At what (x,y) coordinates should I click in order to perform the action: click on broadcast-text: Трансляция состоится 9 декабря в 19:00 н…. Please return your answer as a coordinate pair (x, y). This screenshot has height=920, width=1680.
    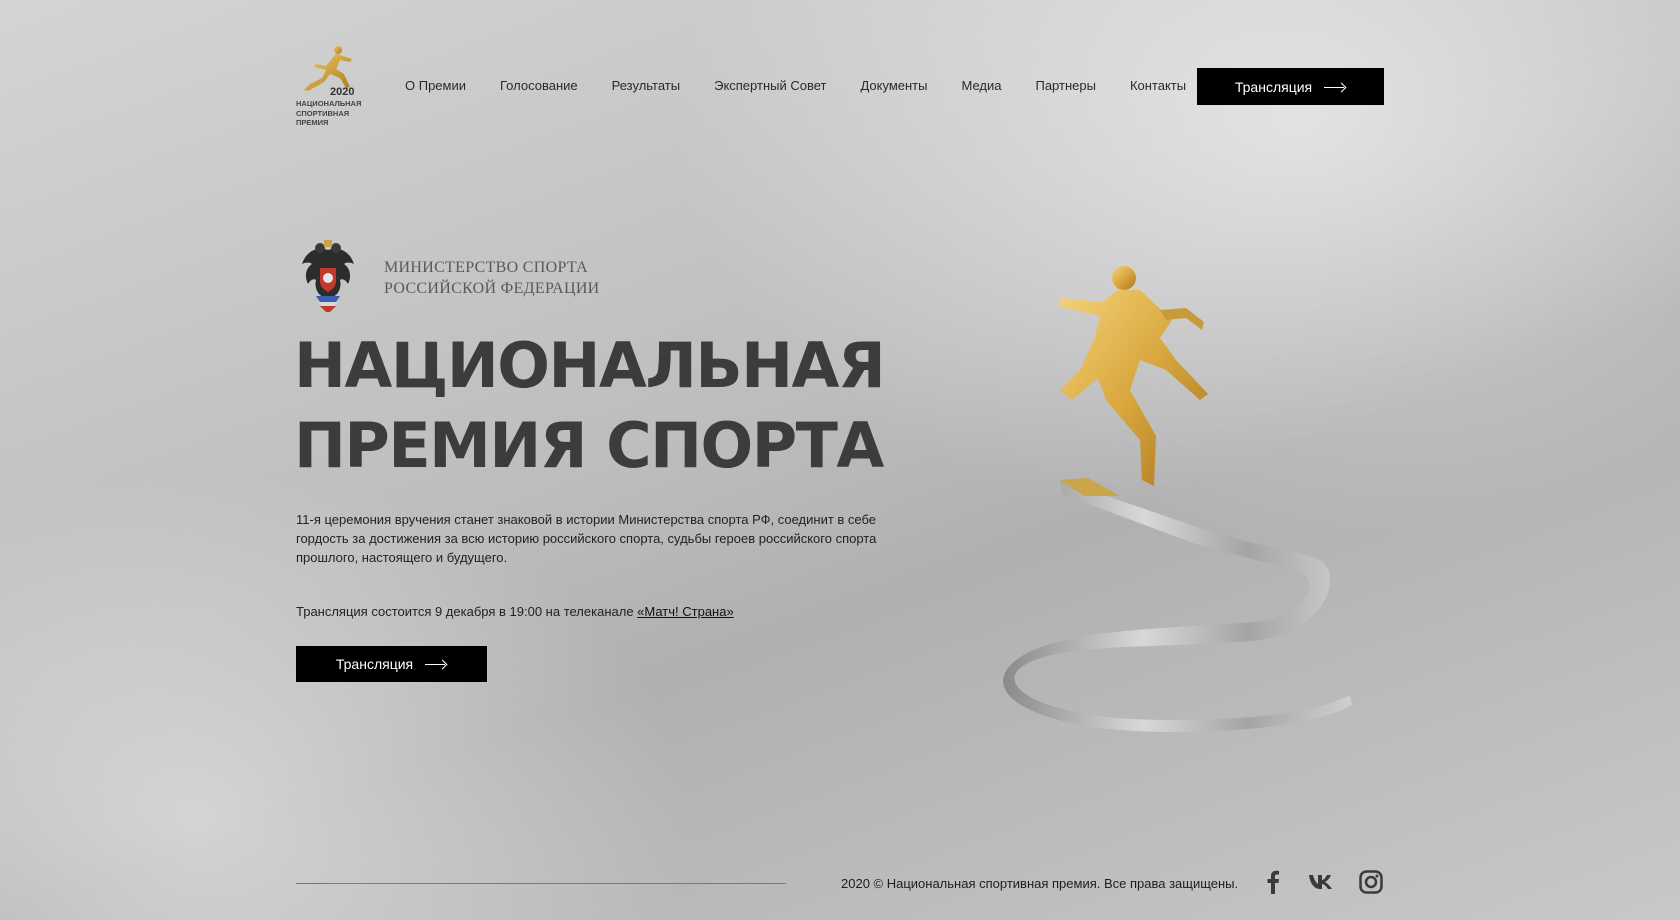
    Looking at the image, I should click on (467, 611).